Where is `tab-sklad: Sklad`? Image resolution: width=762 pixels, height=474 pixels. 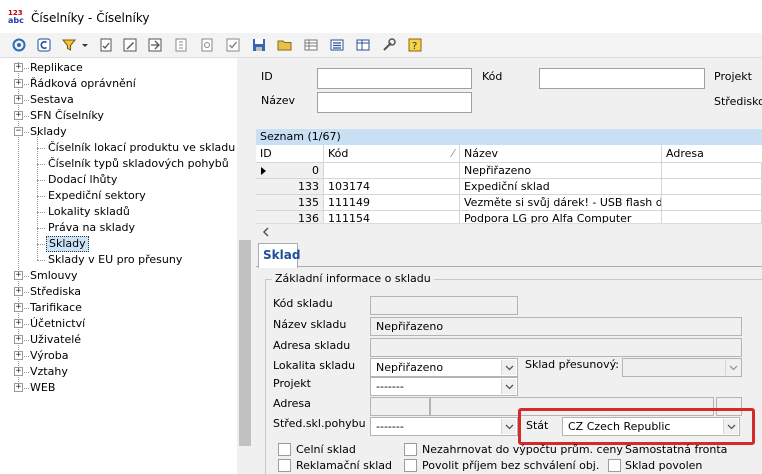
tab-sklad: Sklad is located at coordinates (279, 255).